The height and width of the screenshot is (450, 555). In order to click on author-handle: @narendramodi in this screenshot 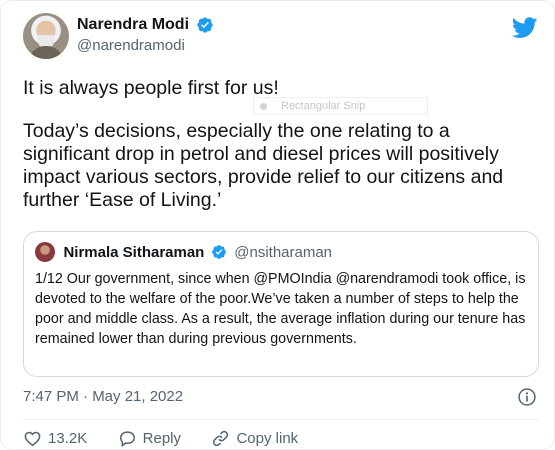, I will do `click(145, 45)`.